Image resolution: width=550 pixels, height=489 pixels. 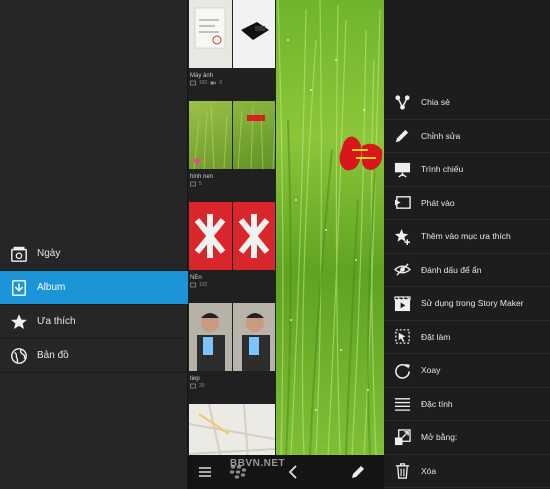 I want to click on menu-icon, so click(x=205, y=472).